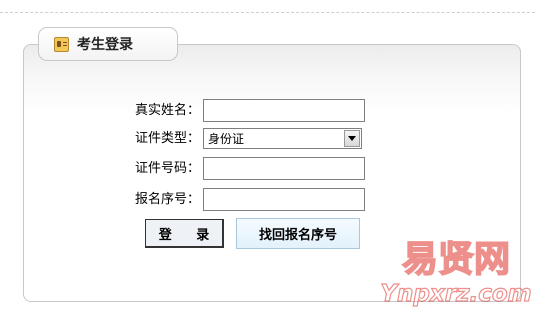  I want to click on id-card-icon, so click(61, 44).